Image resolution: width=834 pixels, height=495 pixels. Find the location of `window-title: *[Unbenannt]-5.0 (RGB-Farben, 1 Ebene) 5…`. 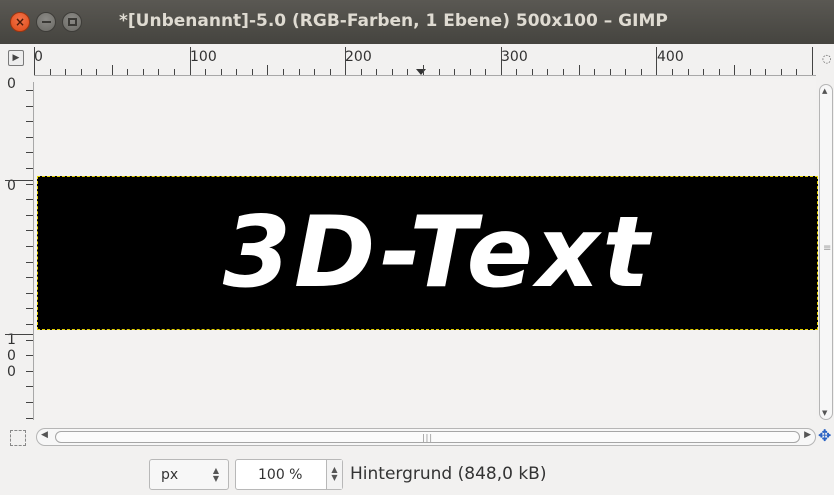

window-title: *[Unbenannt]-5.0 (RGB-Farben, 1 Ebene) 5… is located at coordinates (393, 21).